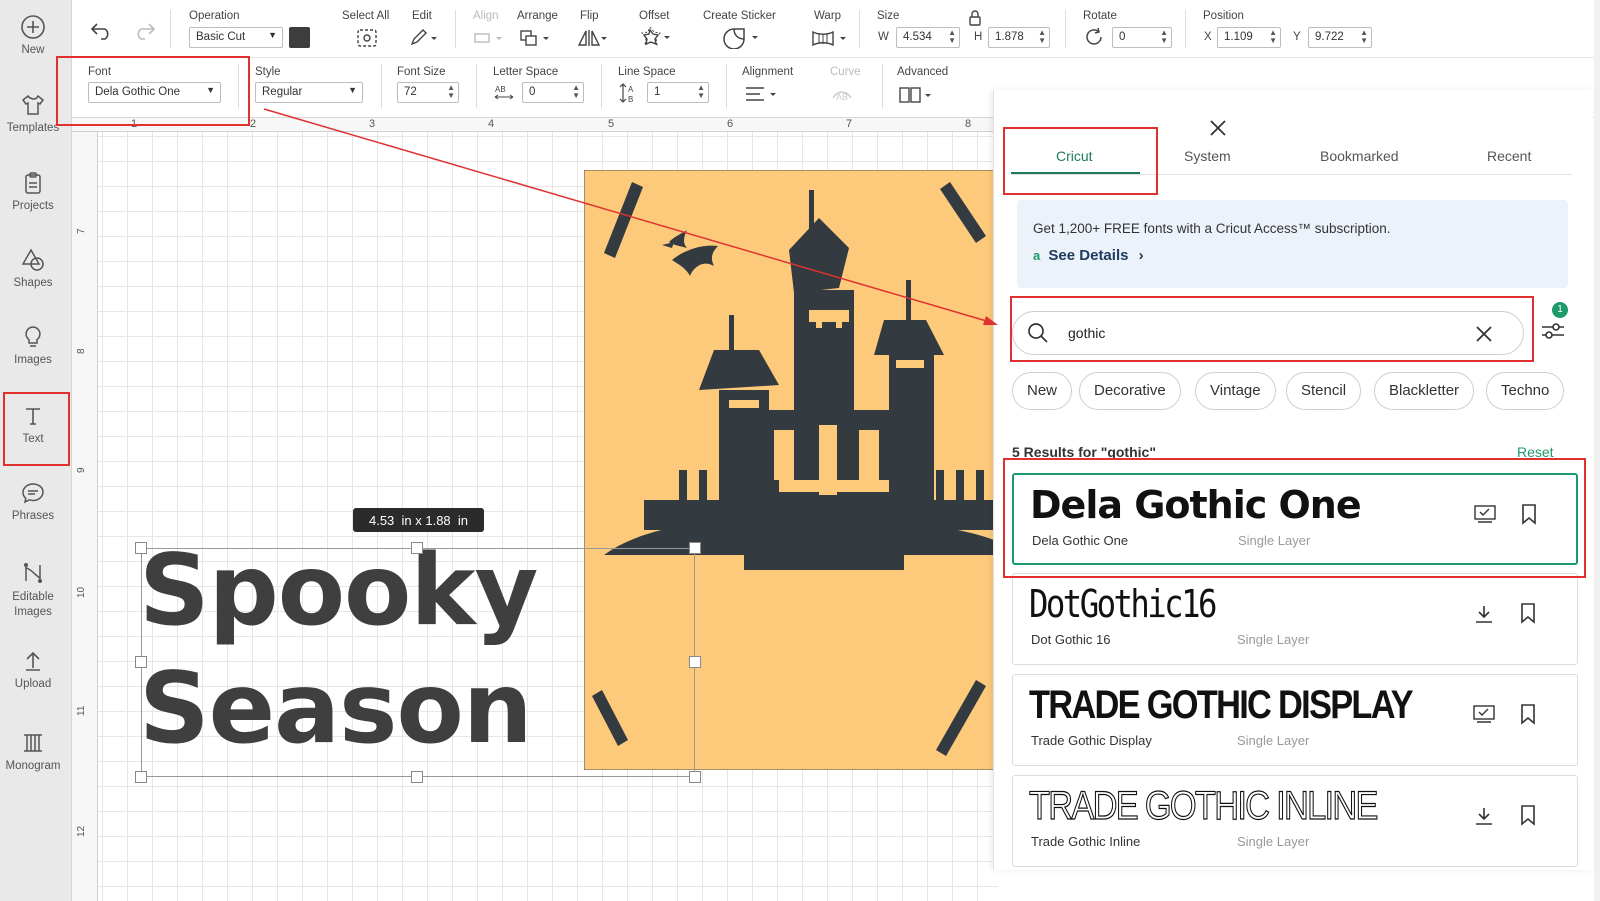 The image size is (1600, 901). What do you see at coordinates (1359, 156) in the screenshot?
I see `tab-bookmarked: Bookmarked` at bounding box center [1359, 156].